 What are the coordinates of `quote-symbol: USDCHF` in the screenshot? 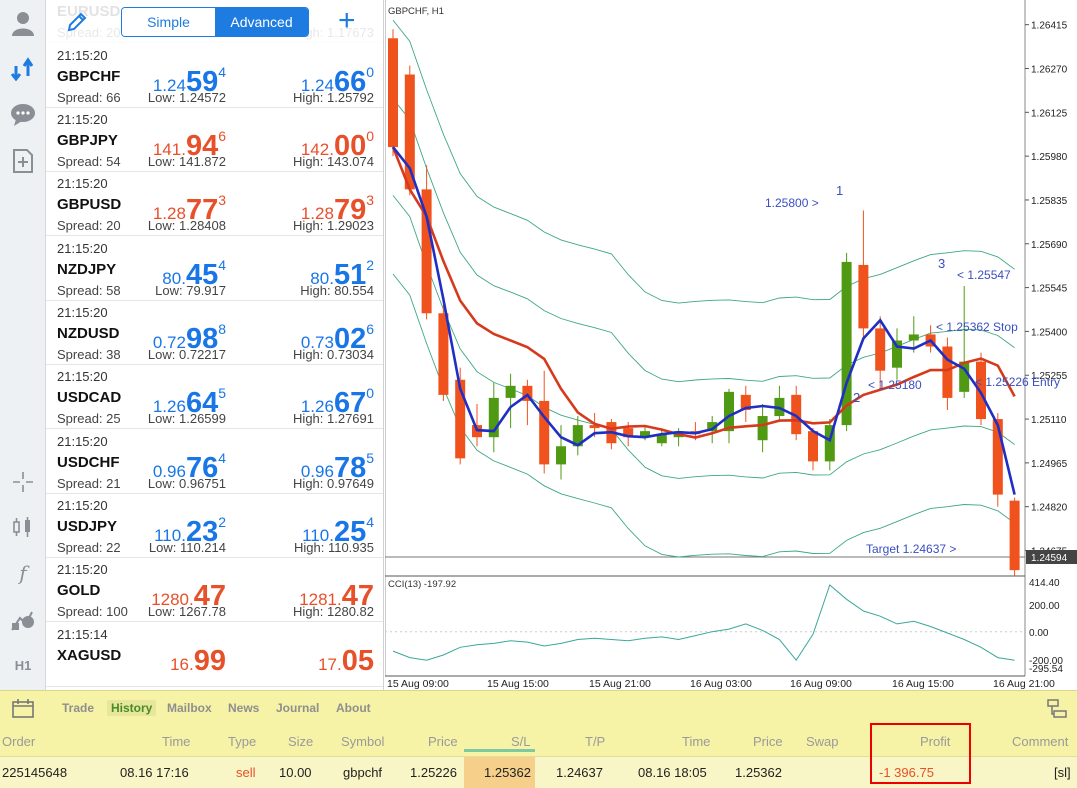 It's located at (88, 462).